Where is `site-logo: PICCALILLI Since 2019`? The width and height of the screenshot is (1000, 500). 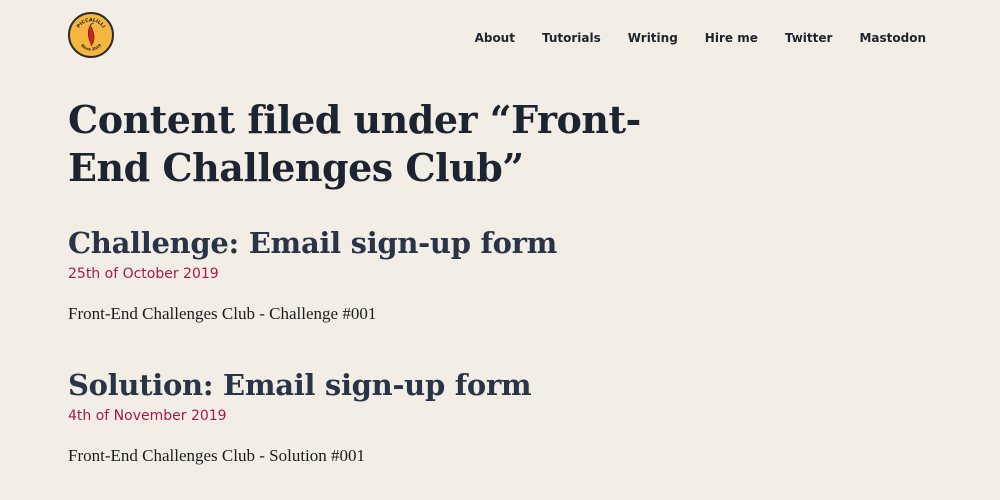 site-logo: PICCALILLI Since 2019 is located at coordinates (91, 35).